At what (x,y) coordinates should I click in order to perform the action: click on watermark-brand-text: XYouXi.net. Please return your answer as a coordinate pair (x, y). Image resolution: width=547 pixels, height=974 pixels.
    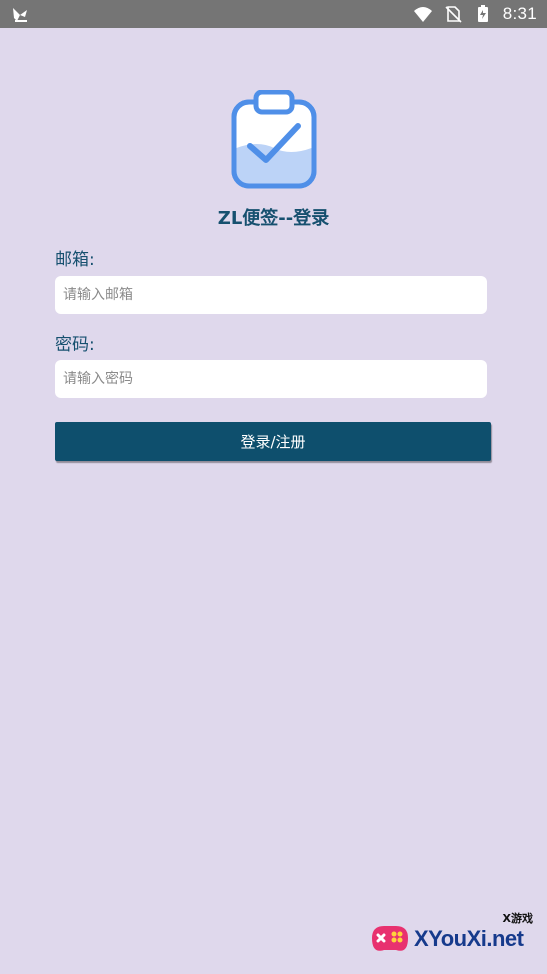
    Looking at the image, I should click on (469, 938).